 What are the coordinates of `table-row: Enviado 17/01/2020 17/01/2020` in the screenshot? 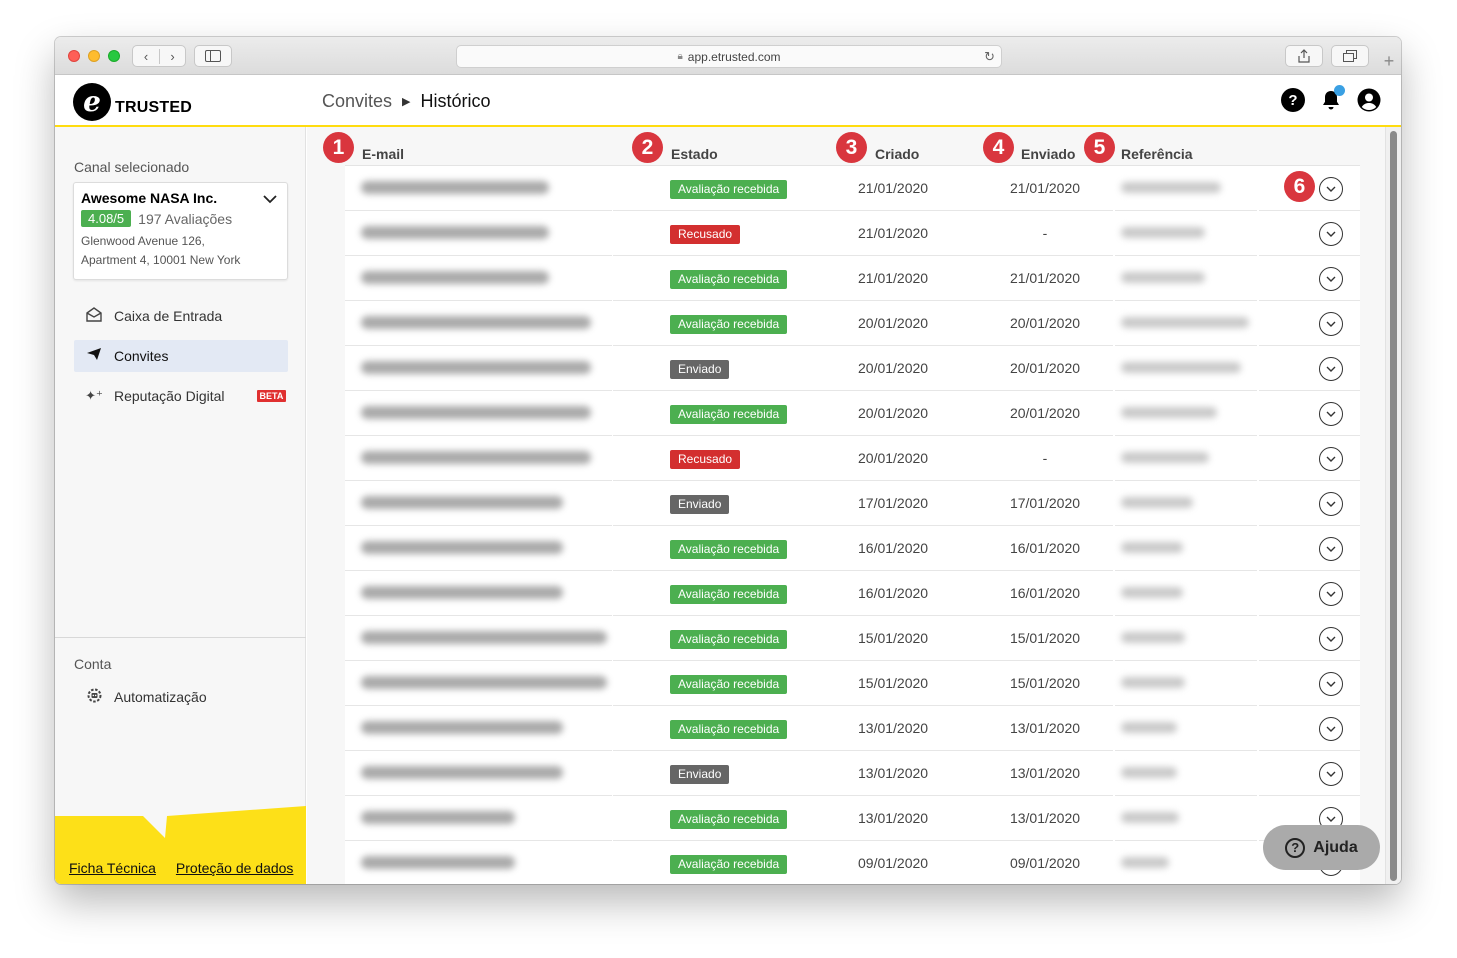 It's located at (852, 503).